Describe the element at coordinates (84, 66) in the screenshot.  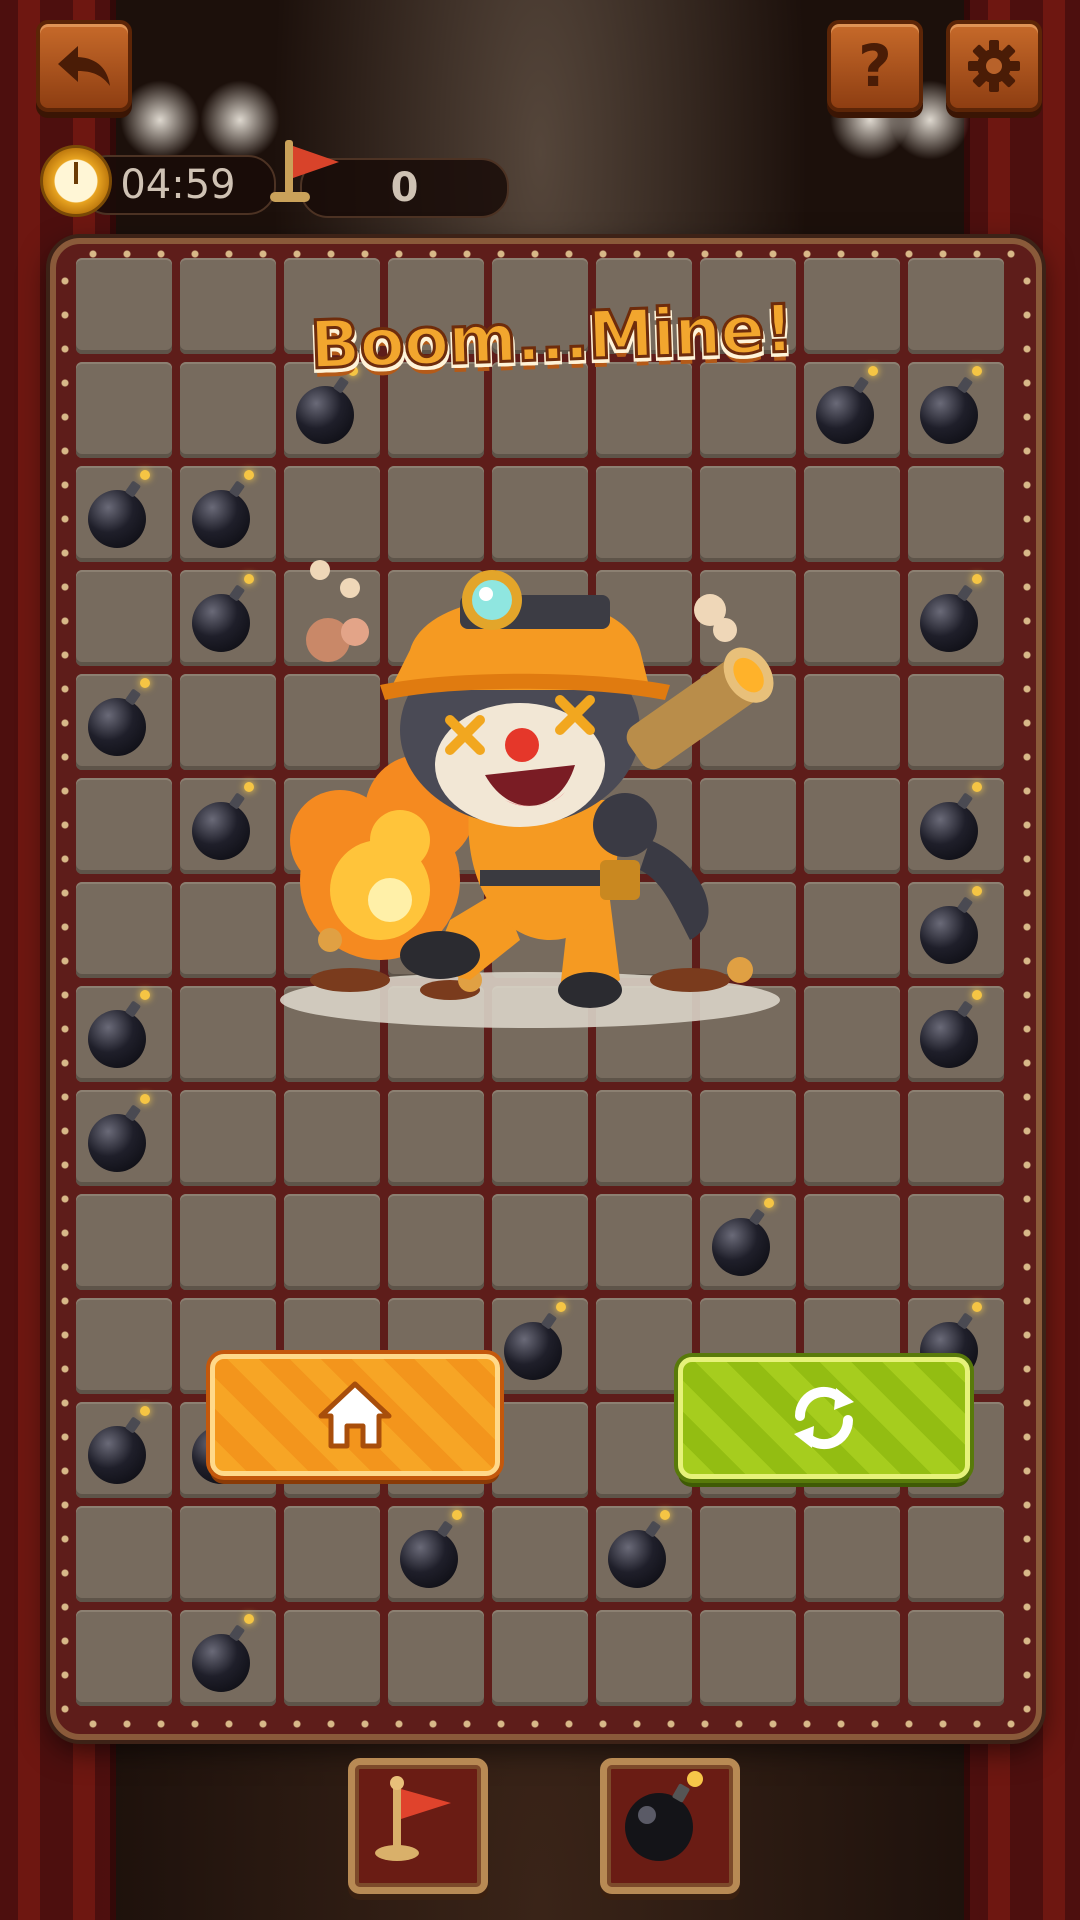
I see `back-button` at that location.